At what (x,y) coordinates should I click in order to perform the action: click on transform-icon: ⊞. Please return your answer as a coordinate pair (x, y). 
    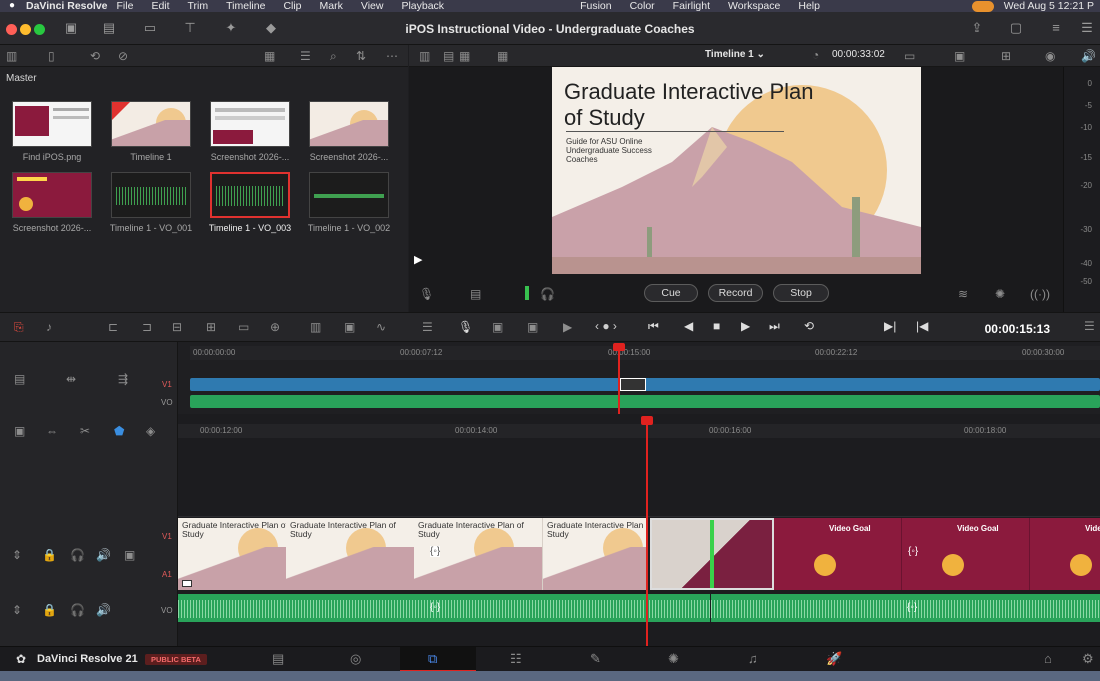
    Looking at the image, I should click on (1006, 56).